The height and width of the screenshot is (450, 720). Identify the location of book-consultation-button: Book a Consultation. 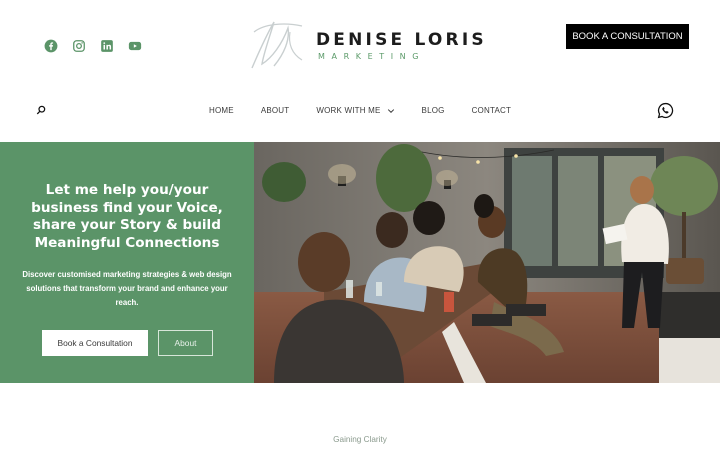
(95, 343).